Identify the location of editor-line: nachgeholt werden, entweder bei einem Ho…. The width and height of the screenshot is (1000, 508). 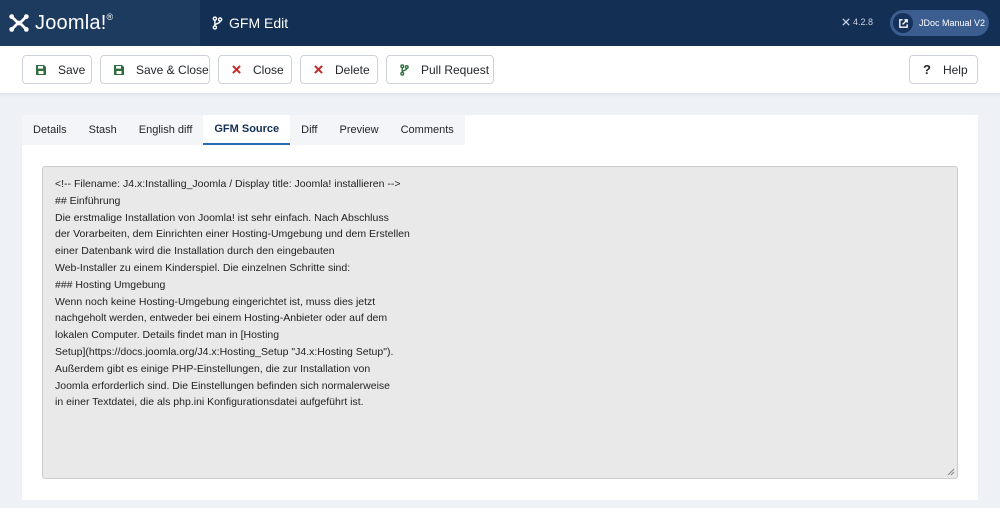
(221, 318).